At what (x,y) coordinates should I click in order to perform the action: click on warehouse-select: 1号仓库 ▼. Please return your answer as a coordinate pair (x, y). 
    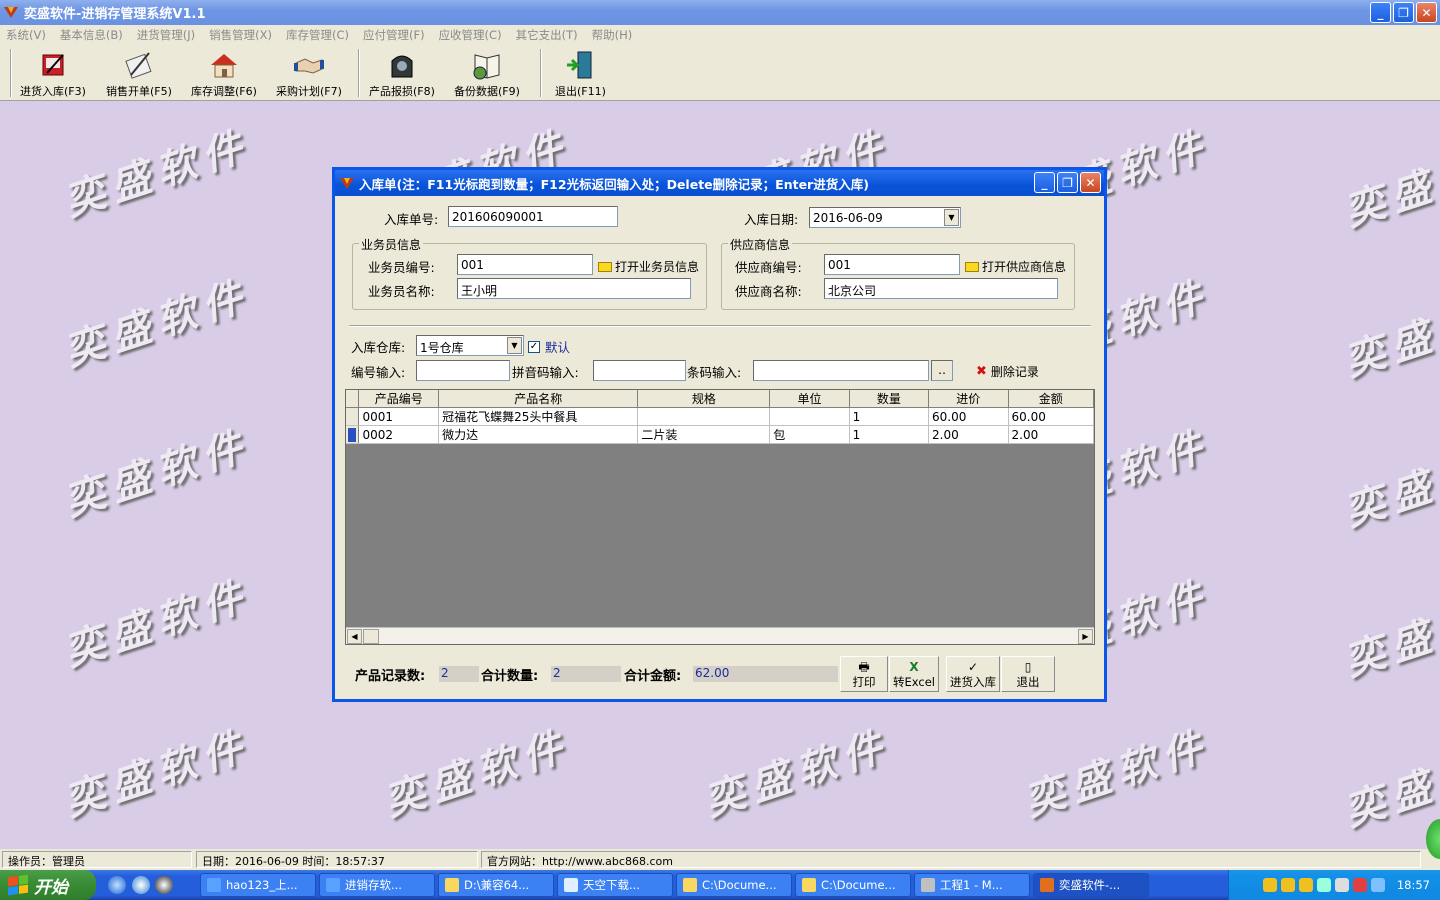
    Looking at the image, I should click on (470, 345).